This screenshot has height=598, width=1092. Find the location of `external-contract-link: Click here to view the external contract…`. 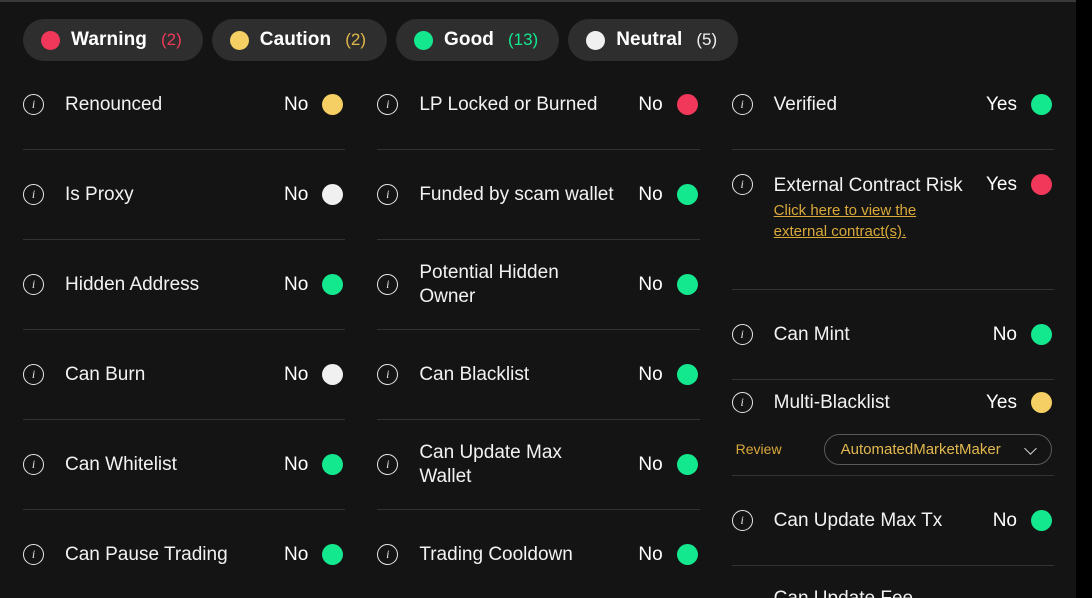

external-contract-link: Click here to view the external contract… is located at coordinates (873, 221).